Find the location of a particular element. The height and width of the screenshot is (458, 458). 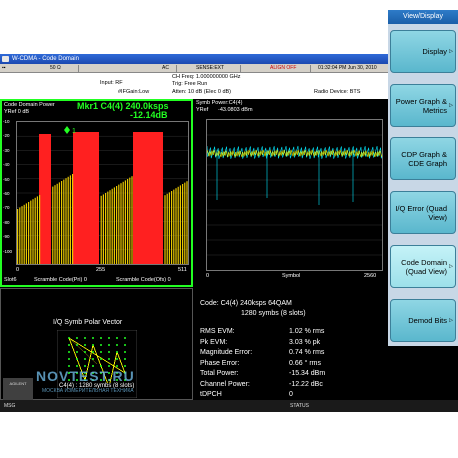

softkey-label: Code Domain (Quad View) is located at coordinates (424, 266).